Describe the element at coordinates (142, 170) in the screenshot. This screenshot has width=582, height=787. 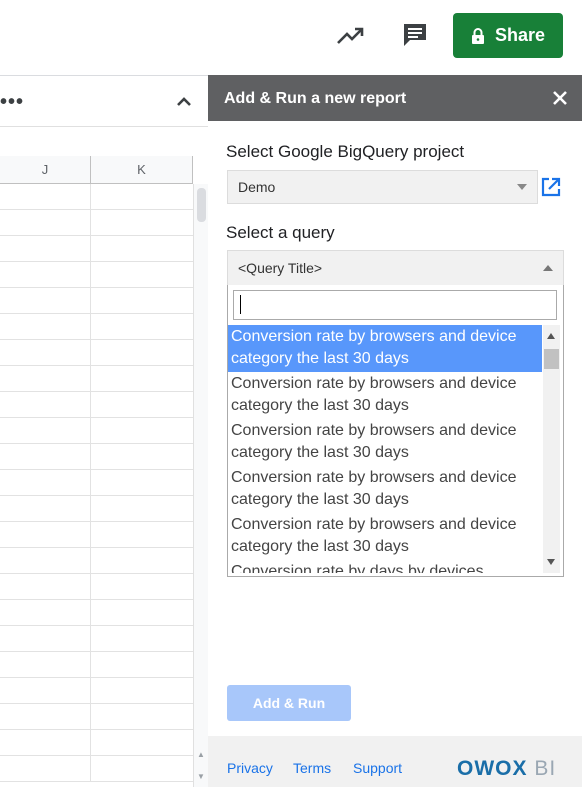
I see `column-header-k: K` at that location.